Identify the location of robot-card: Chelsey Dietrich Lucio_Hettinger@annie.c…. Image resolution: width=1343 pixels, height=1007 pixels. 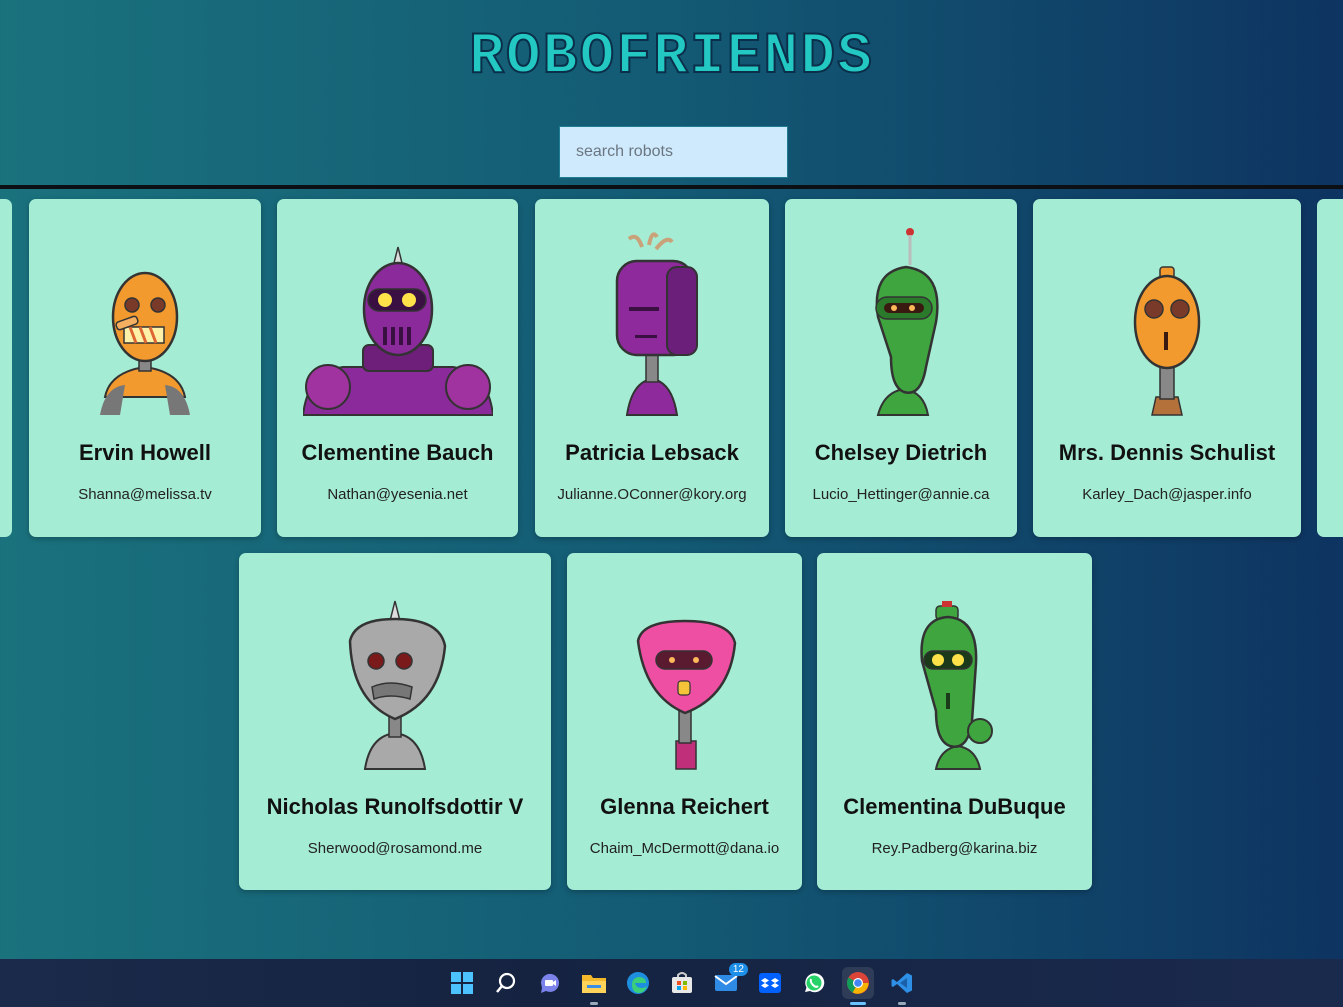
(901, 368).